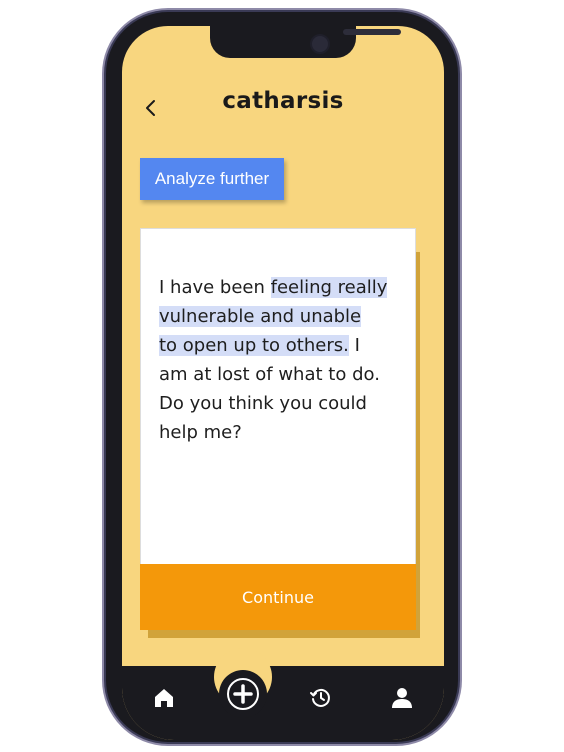 The width and height of the screenshot is (564, 752). Describe the element at coordinates (263, 403) in the screenshot. I see `text-line: Do you think you could` at that location.